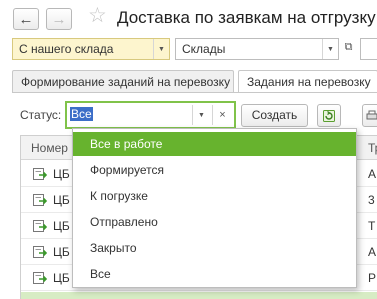 The height and width of the screenshot is (299, 377). Describe the element at coordinates (372, 278) in the screenshot. I see `row-tr: Р` at that location.